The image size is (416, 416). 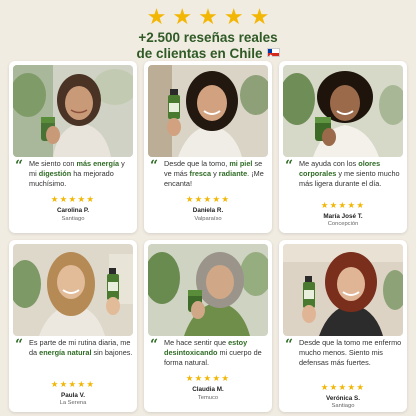 I want to click on headline-line1: +2.500 reseñas reales, so click(x=208, y=37).